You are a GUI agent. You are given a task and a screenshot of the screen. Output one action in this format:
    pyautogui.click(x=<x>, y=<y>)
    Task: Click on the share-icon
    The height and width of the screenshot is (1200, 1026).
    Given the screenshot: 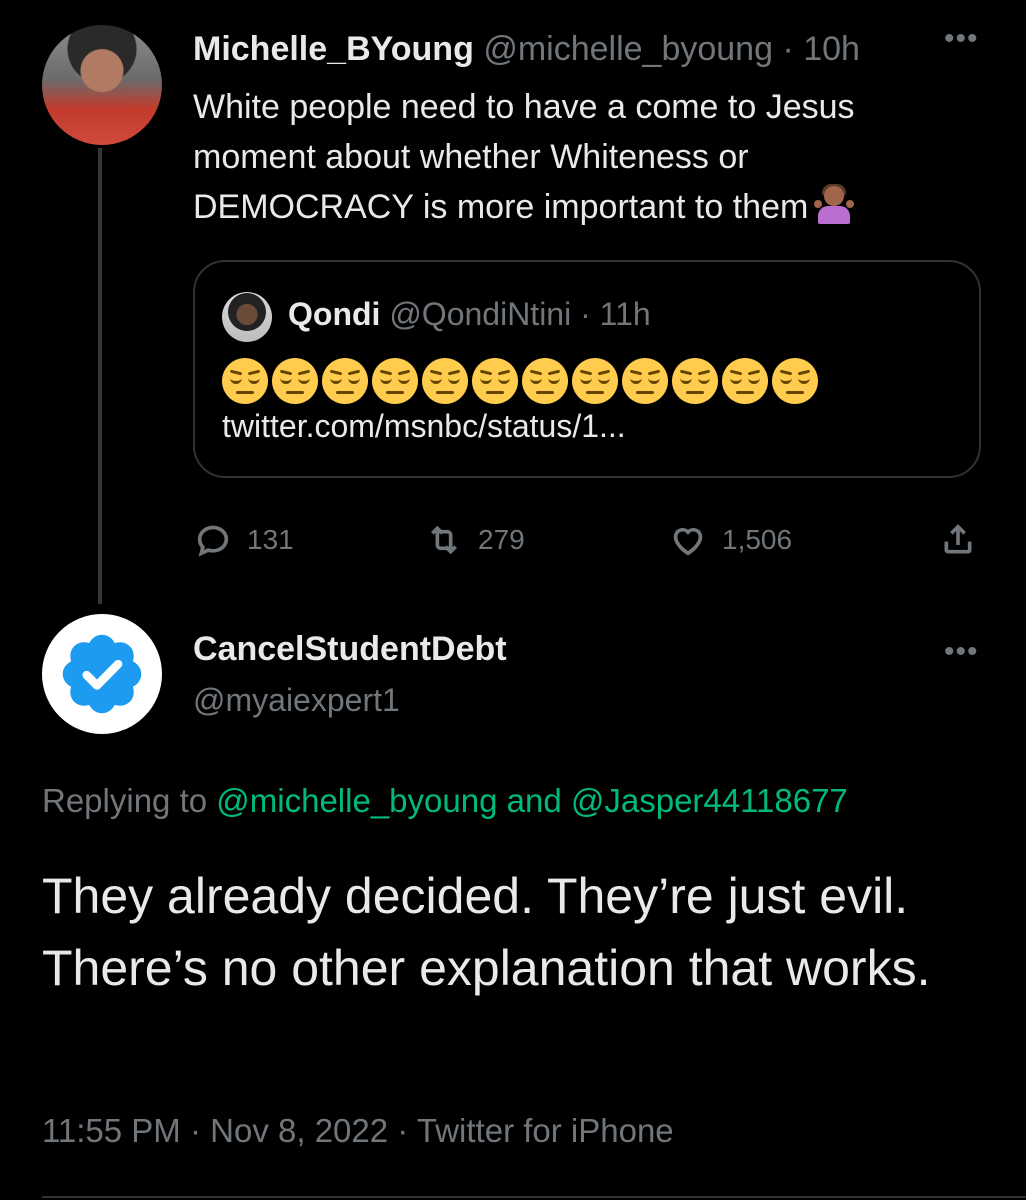 What is the action you would take?
    pyautogui.click(x=958, y=539)
    